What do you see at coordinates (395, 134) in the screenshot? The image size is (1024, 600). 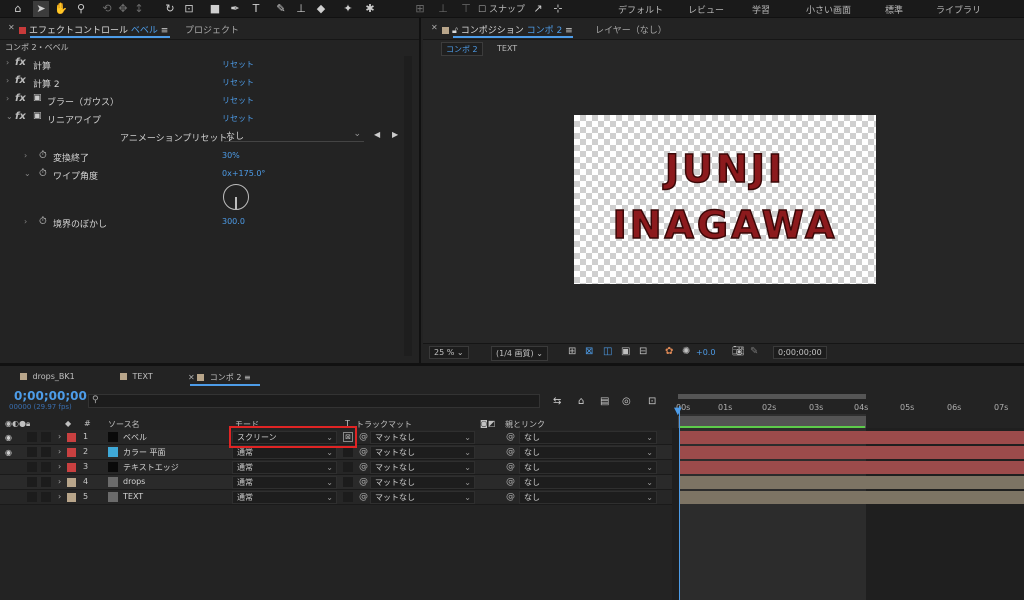 I see `preset-next-icon: ▶` at bounding box center [395, 134].